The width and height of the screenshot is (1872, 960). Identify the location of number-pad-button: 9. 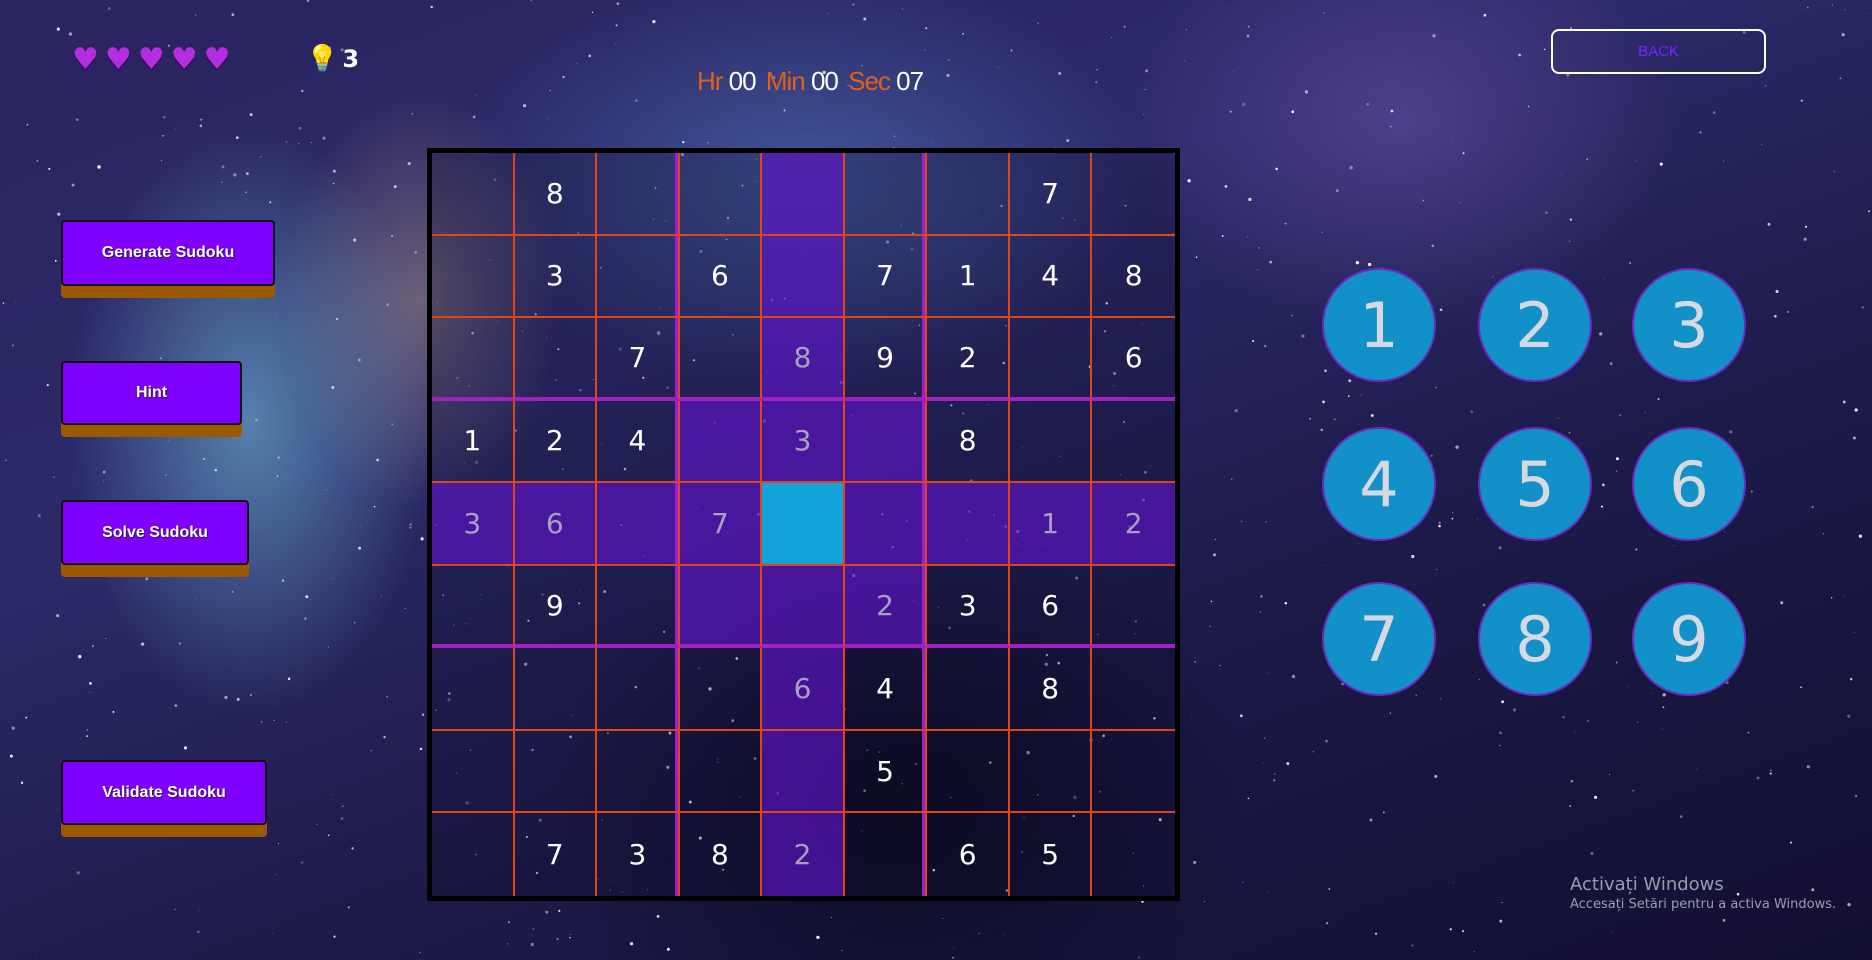
(1689, 639).